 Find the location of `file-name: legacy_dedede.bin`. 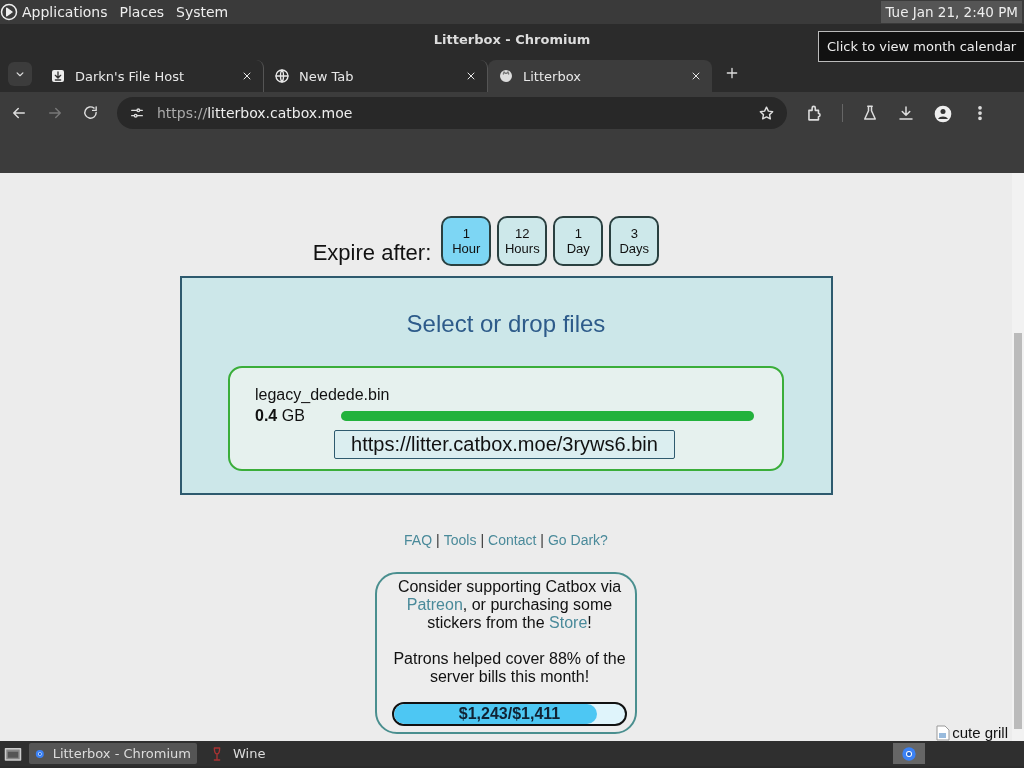

file-name: legacy_dedede.bin is located at coordinates (322, 395).